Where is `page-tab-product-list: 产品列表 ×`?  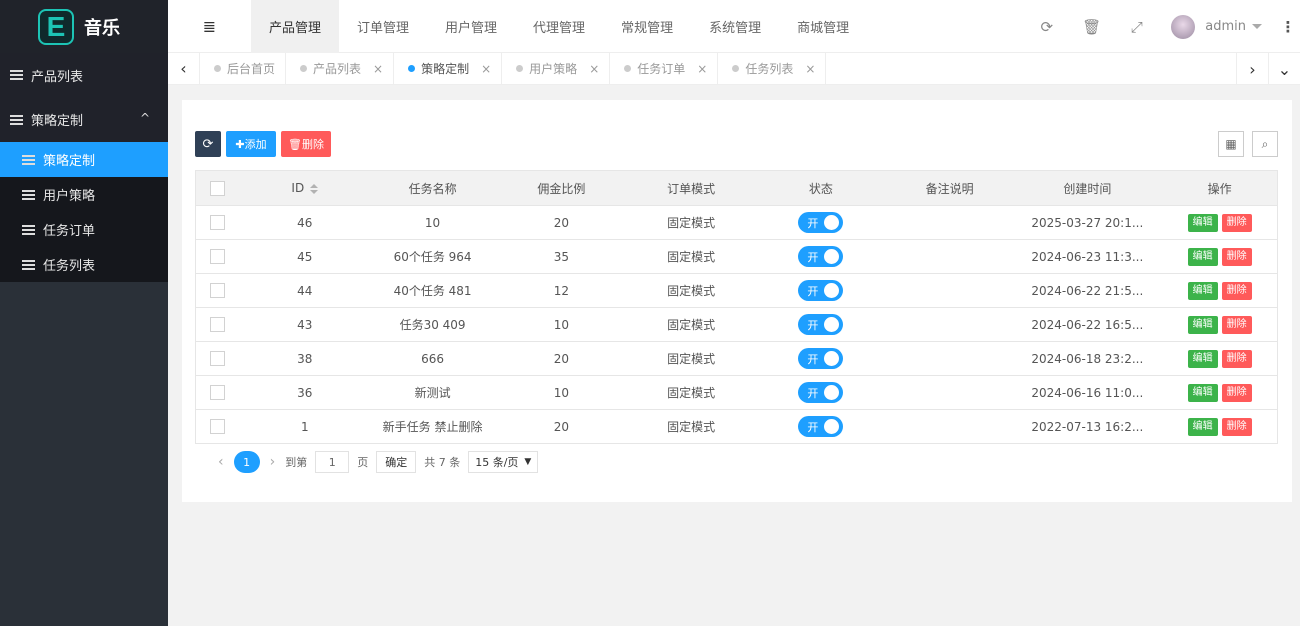 page-tab-product-list: 产品列表 × is located at coordinates (340, 68).